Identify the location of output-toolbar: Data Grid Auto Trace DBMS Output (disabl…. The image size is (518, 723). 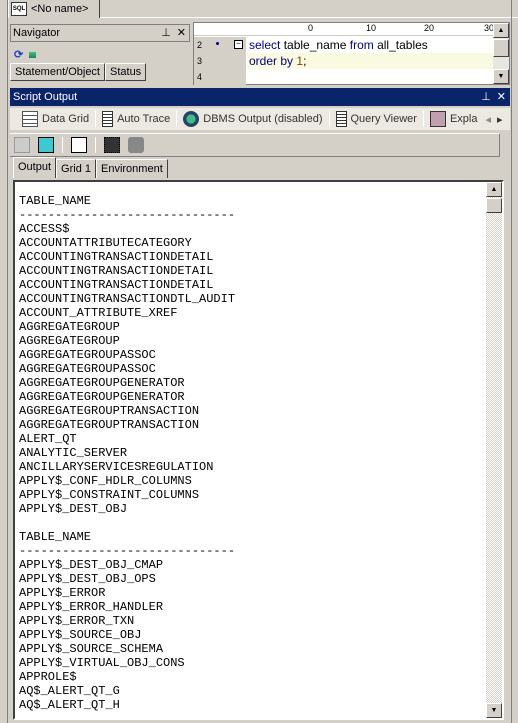
(260, 119).